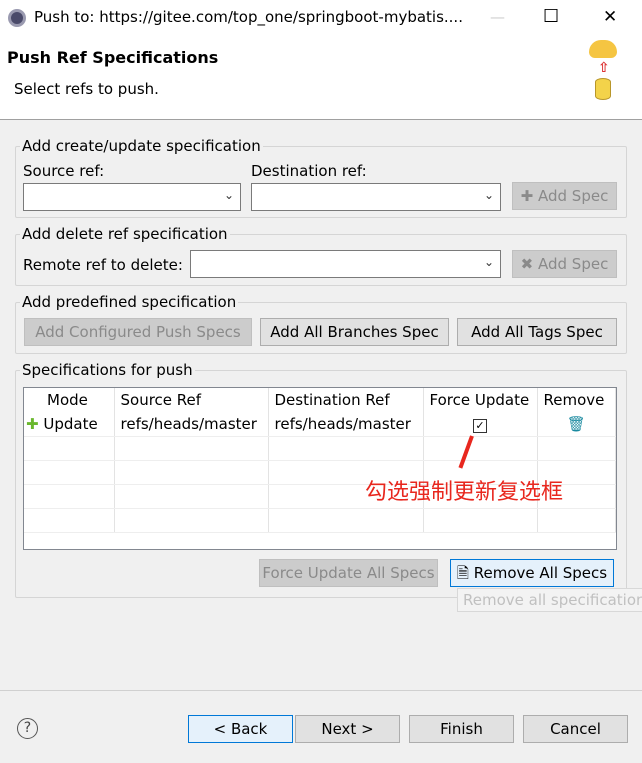 The height and width of the screenshot is (763, 642). I want to click on push-cloud-icon: ⇧, so click(603, 70).